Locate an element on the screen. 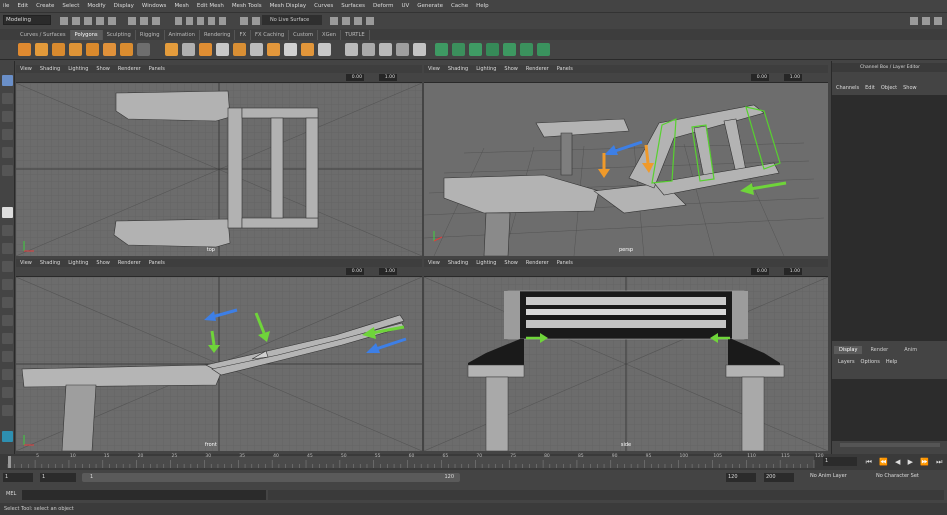 This screenshot has width=947, height=515. step-back-icon: ⏪ is located at coordinates (883, 462).